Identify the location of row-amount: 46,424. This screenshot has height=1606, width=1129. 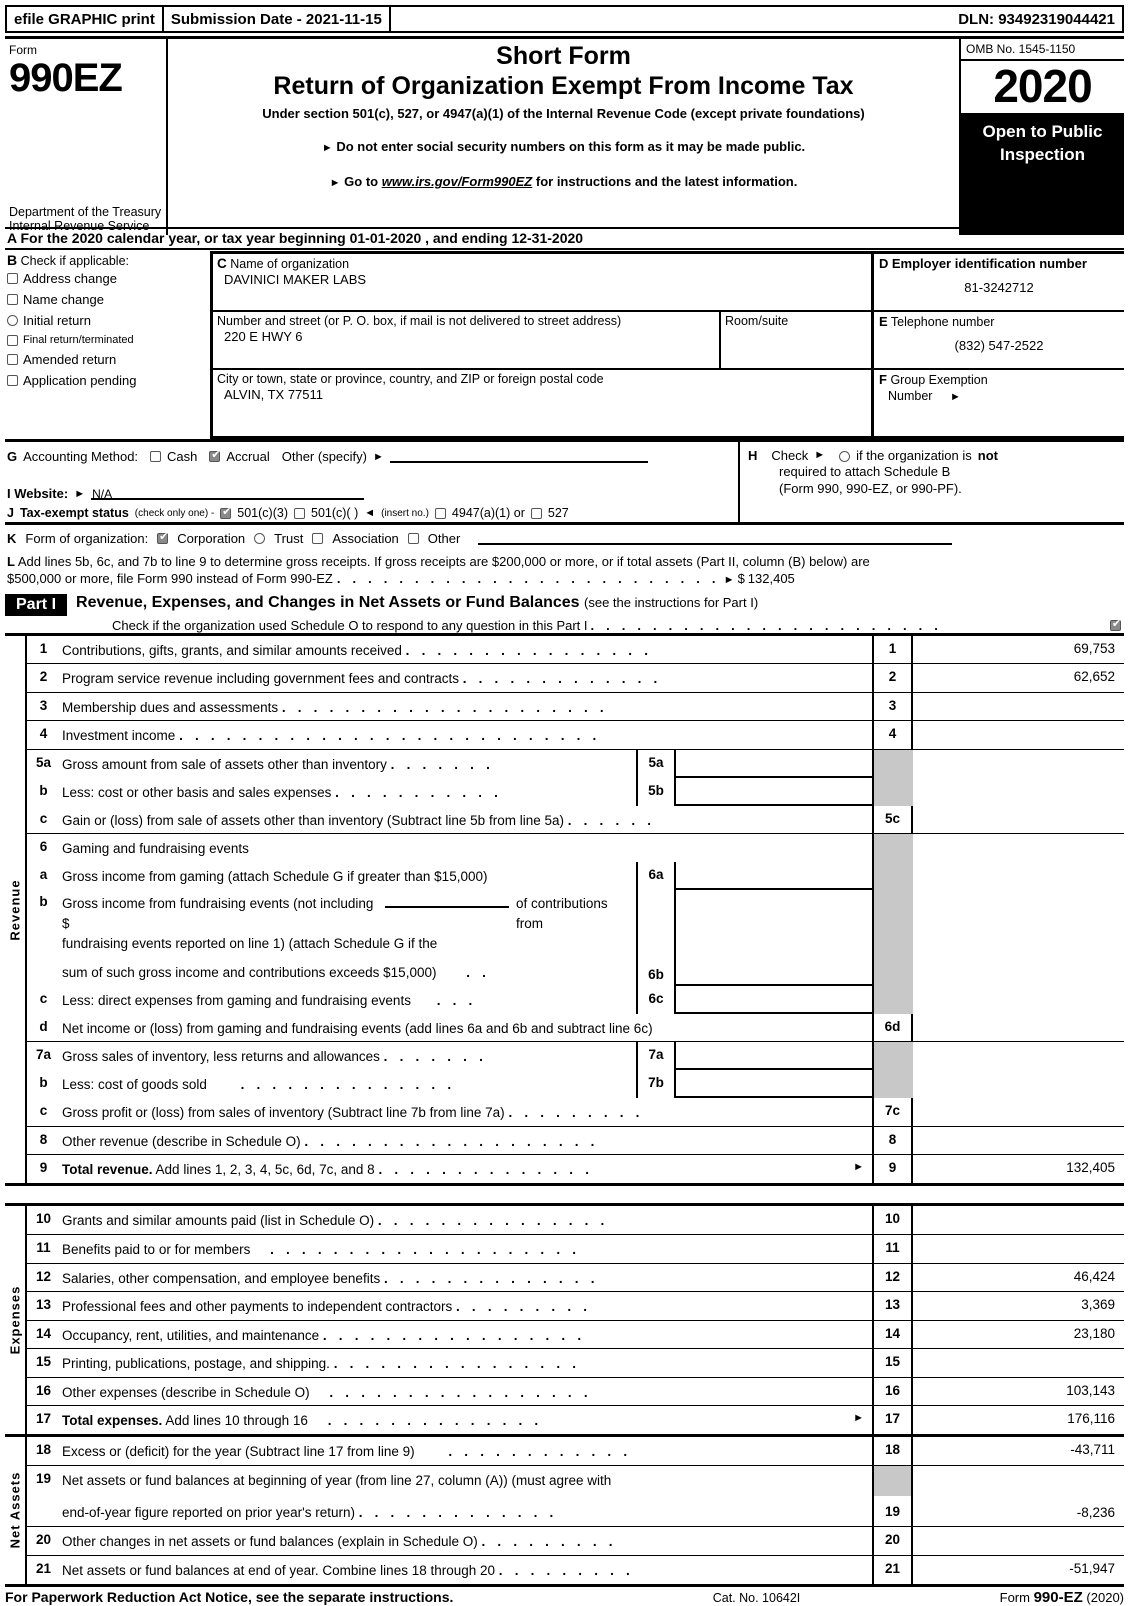
(1018, 1278).